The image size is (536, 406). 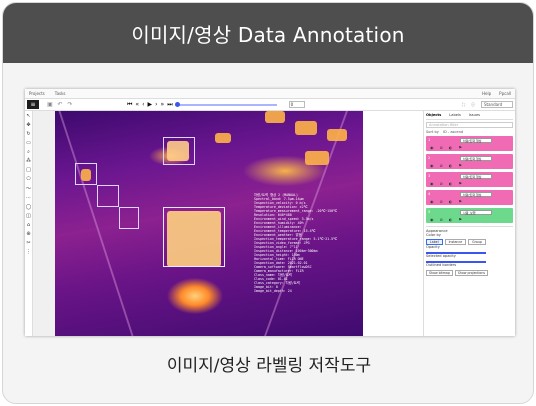 I want to click on back-fast-icon: «, so click(x=137, y=105).